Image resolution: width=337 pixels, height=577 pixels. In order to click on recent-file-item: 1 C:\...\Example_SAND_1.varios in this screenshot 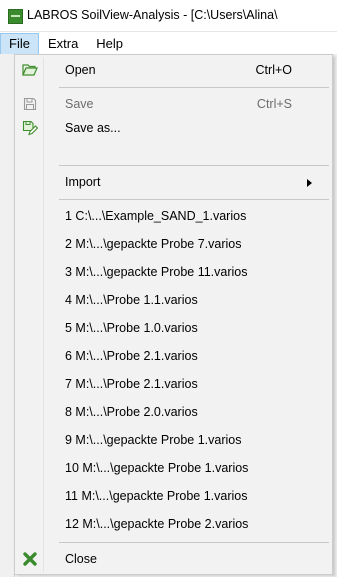, I will do `click(173, 216)`.